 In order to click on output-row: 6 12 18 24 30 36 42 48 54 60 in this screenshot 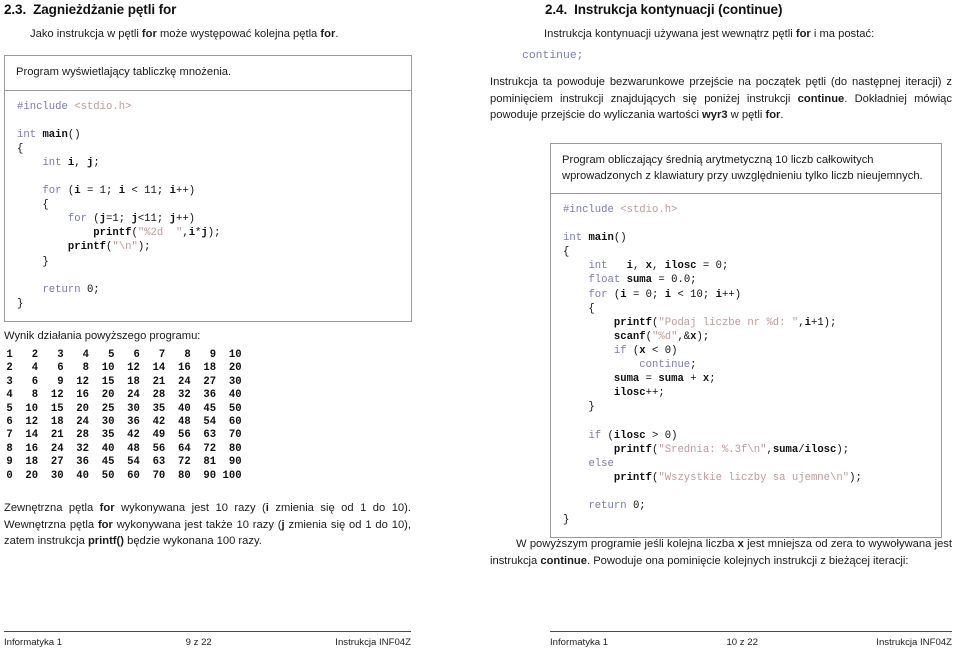, I will do `click(121, 422)`.